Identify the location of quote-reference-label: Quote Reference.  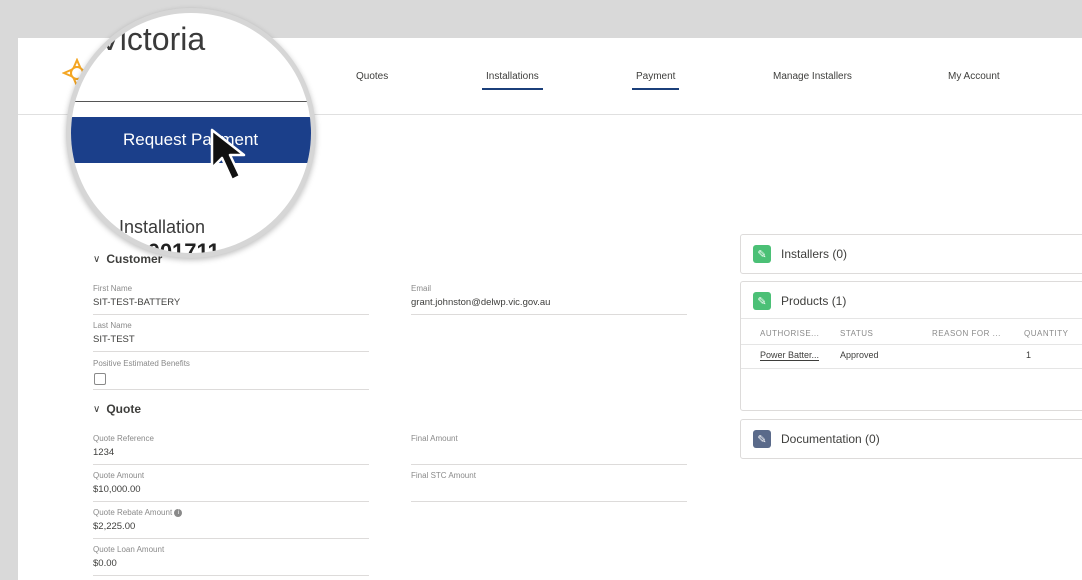
(123, 438).